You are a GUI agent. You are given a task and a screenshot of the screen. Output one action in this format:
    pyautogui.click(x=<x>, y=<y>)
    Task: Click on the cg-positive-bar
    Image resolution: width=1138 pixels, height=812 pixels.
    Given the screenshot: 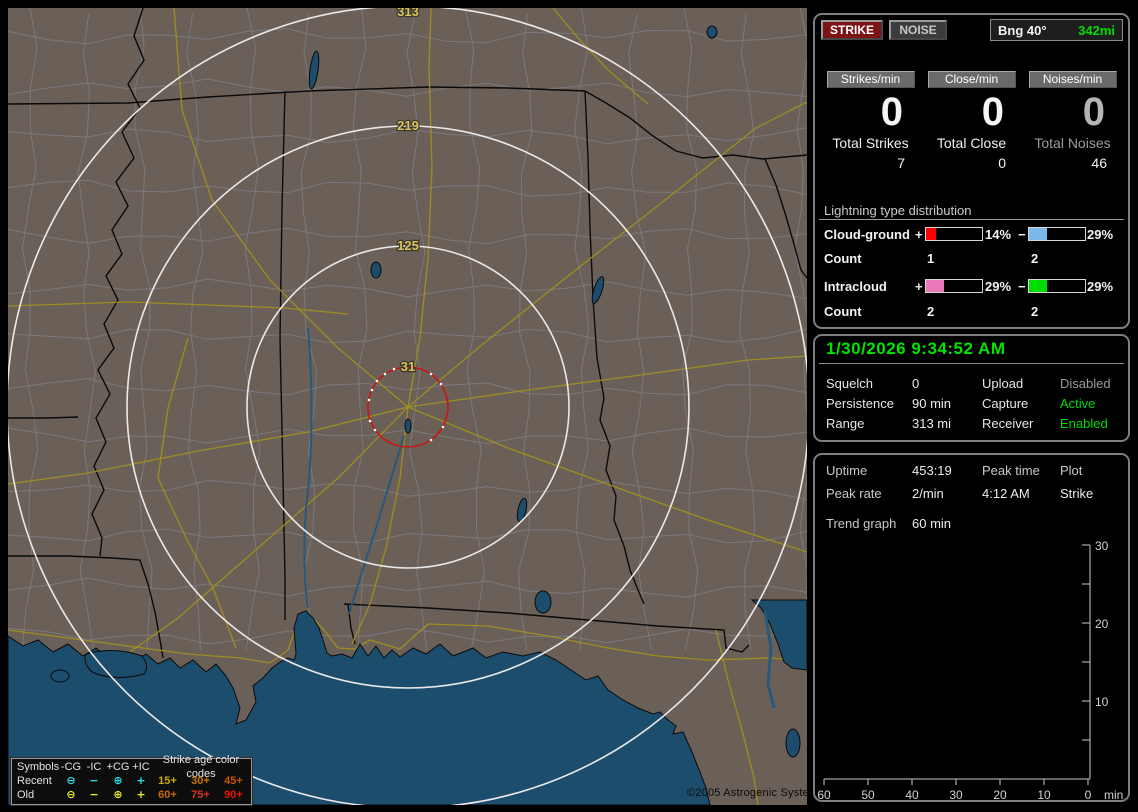 What is the action you would take?
    pyautogui.click(x=954, y=234)
    